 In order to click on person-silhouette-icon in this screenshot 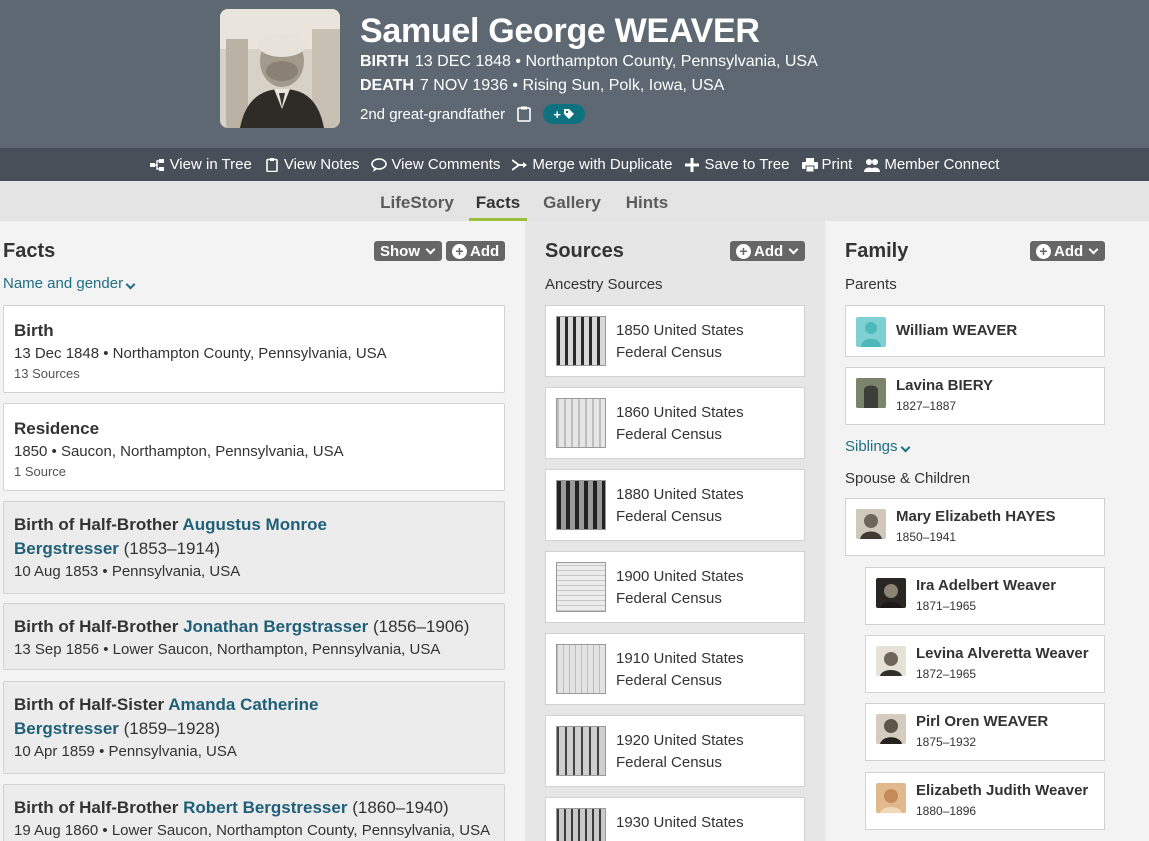, I will do `click(871, 332)`.